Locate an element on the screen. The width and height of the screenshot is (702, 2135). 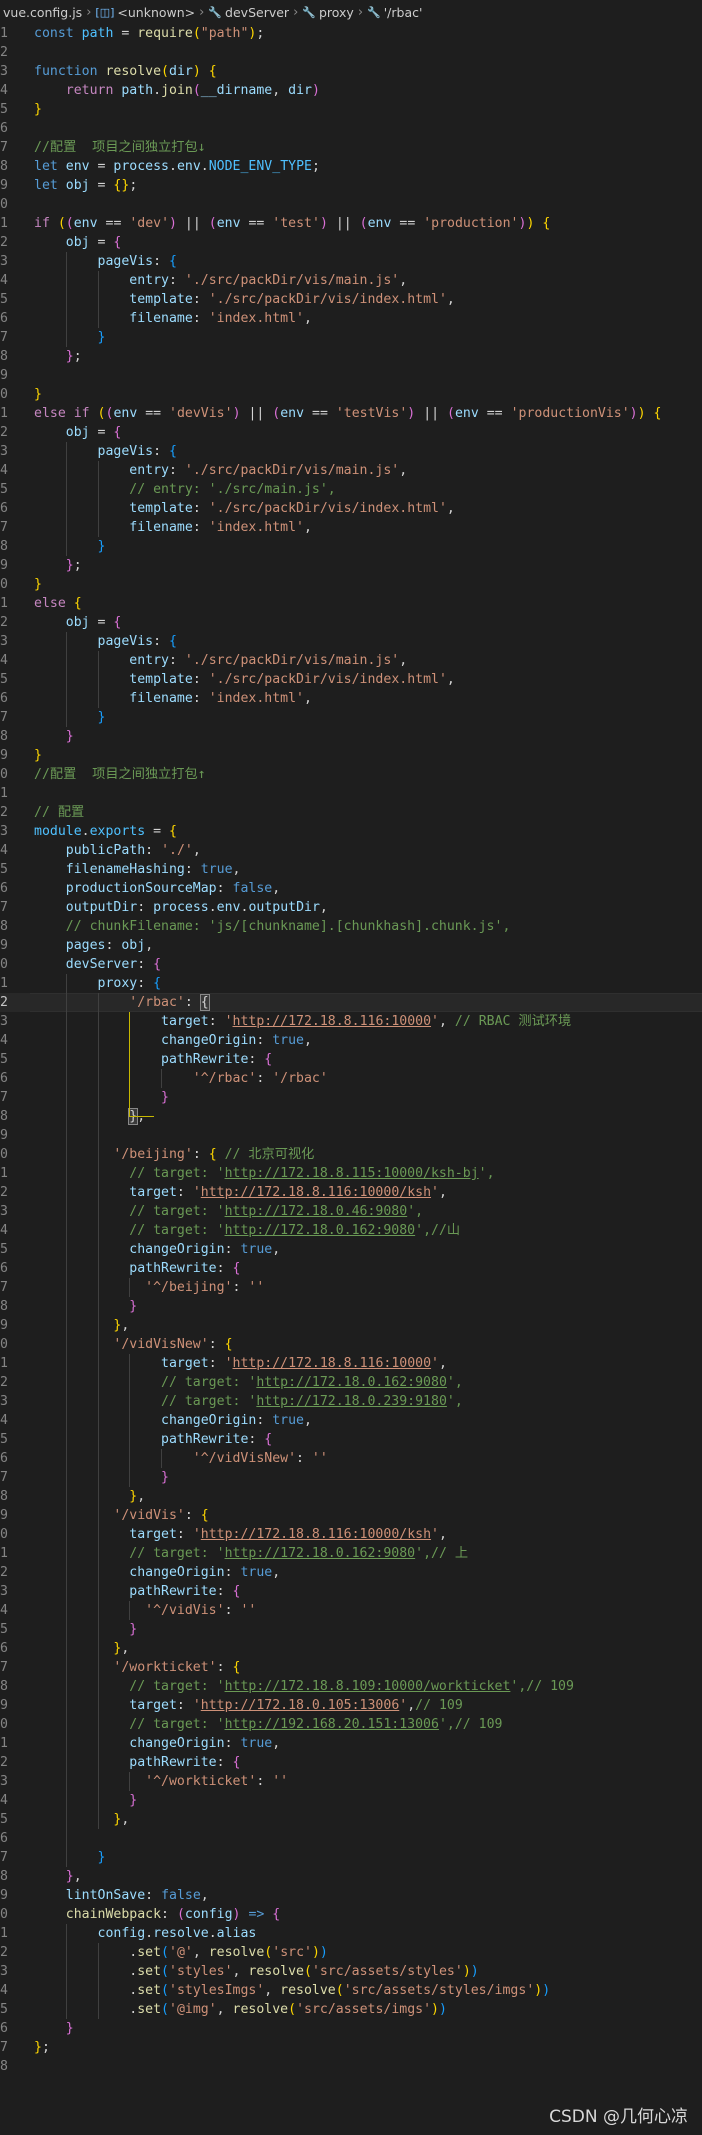
code-line: 2 is located at coordinates (351, 52).